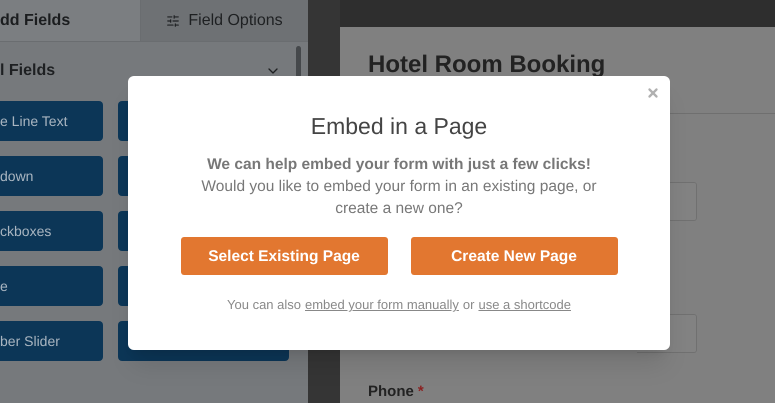  What do you see at coordinates (399, 126) in the screenshot?
I see `modal-title: Embed in a Page` at bounding box center [399, 126].